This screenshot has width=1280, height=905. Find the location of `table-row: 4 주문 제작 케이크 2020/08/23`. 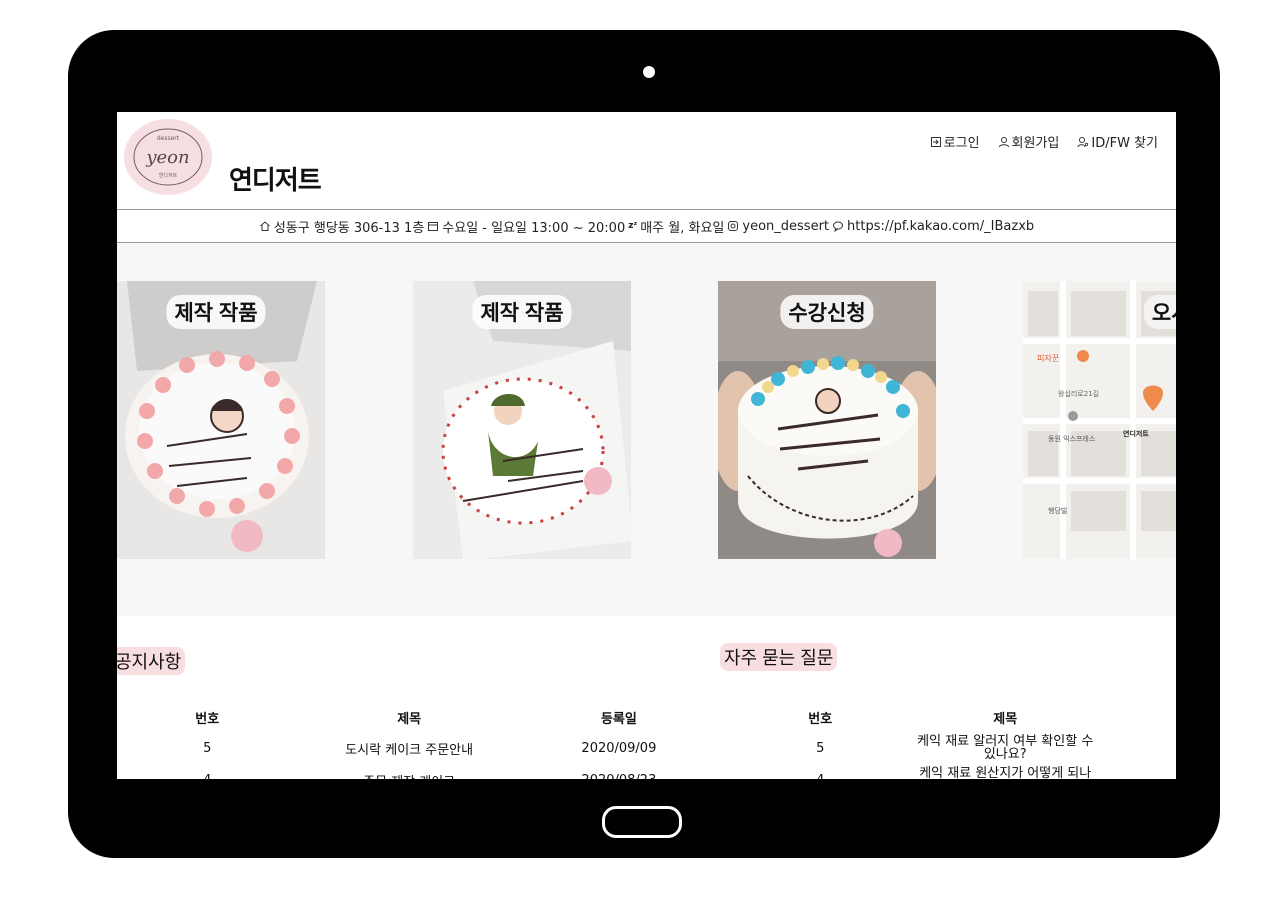

table-row: 4 주문 제작 케이크 2020/08/23 is located at coordinates (417, 772).